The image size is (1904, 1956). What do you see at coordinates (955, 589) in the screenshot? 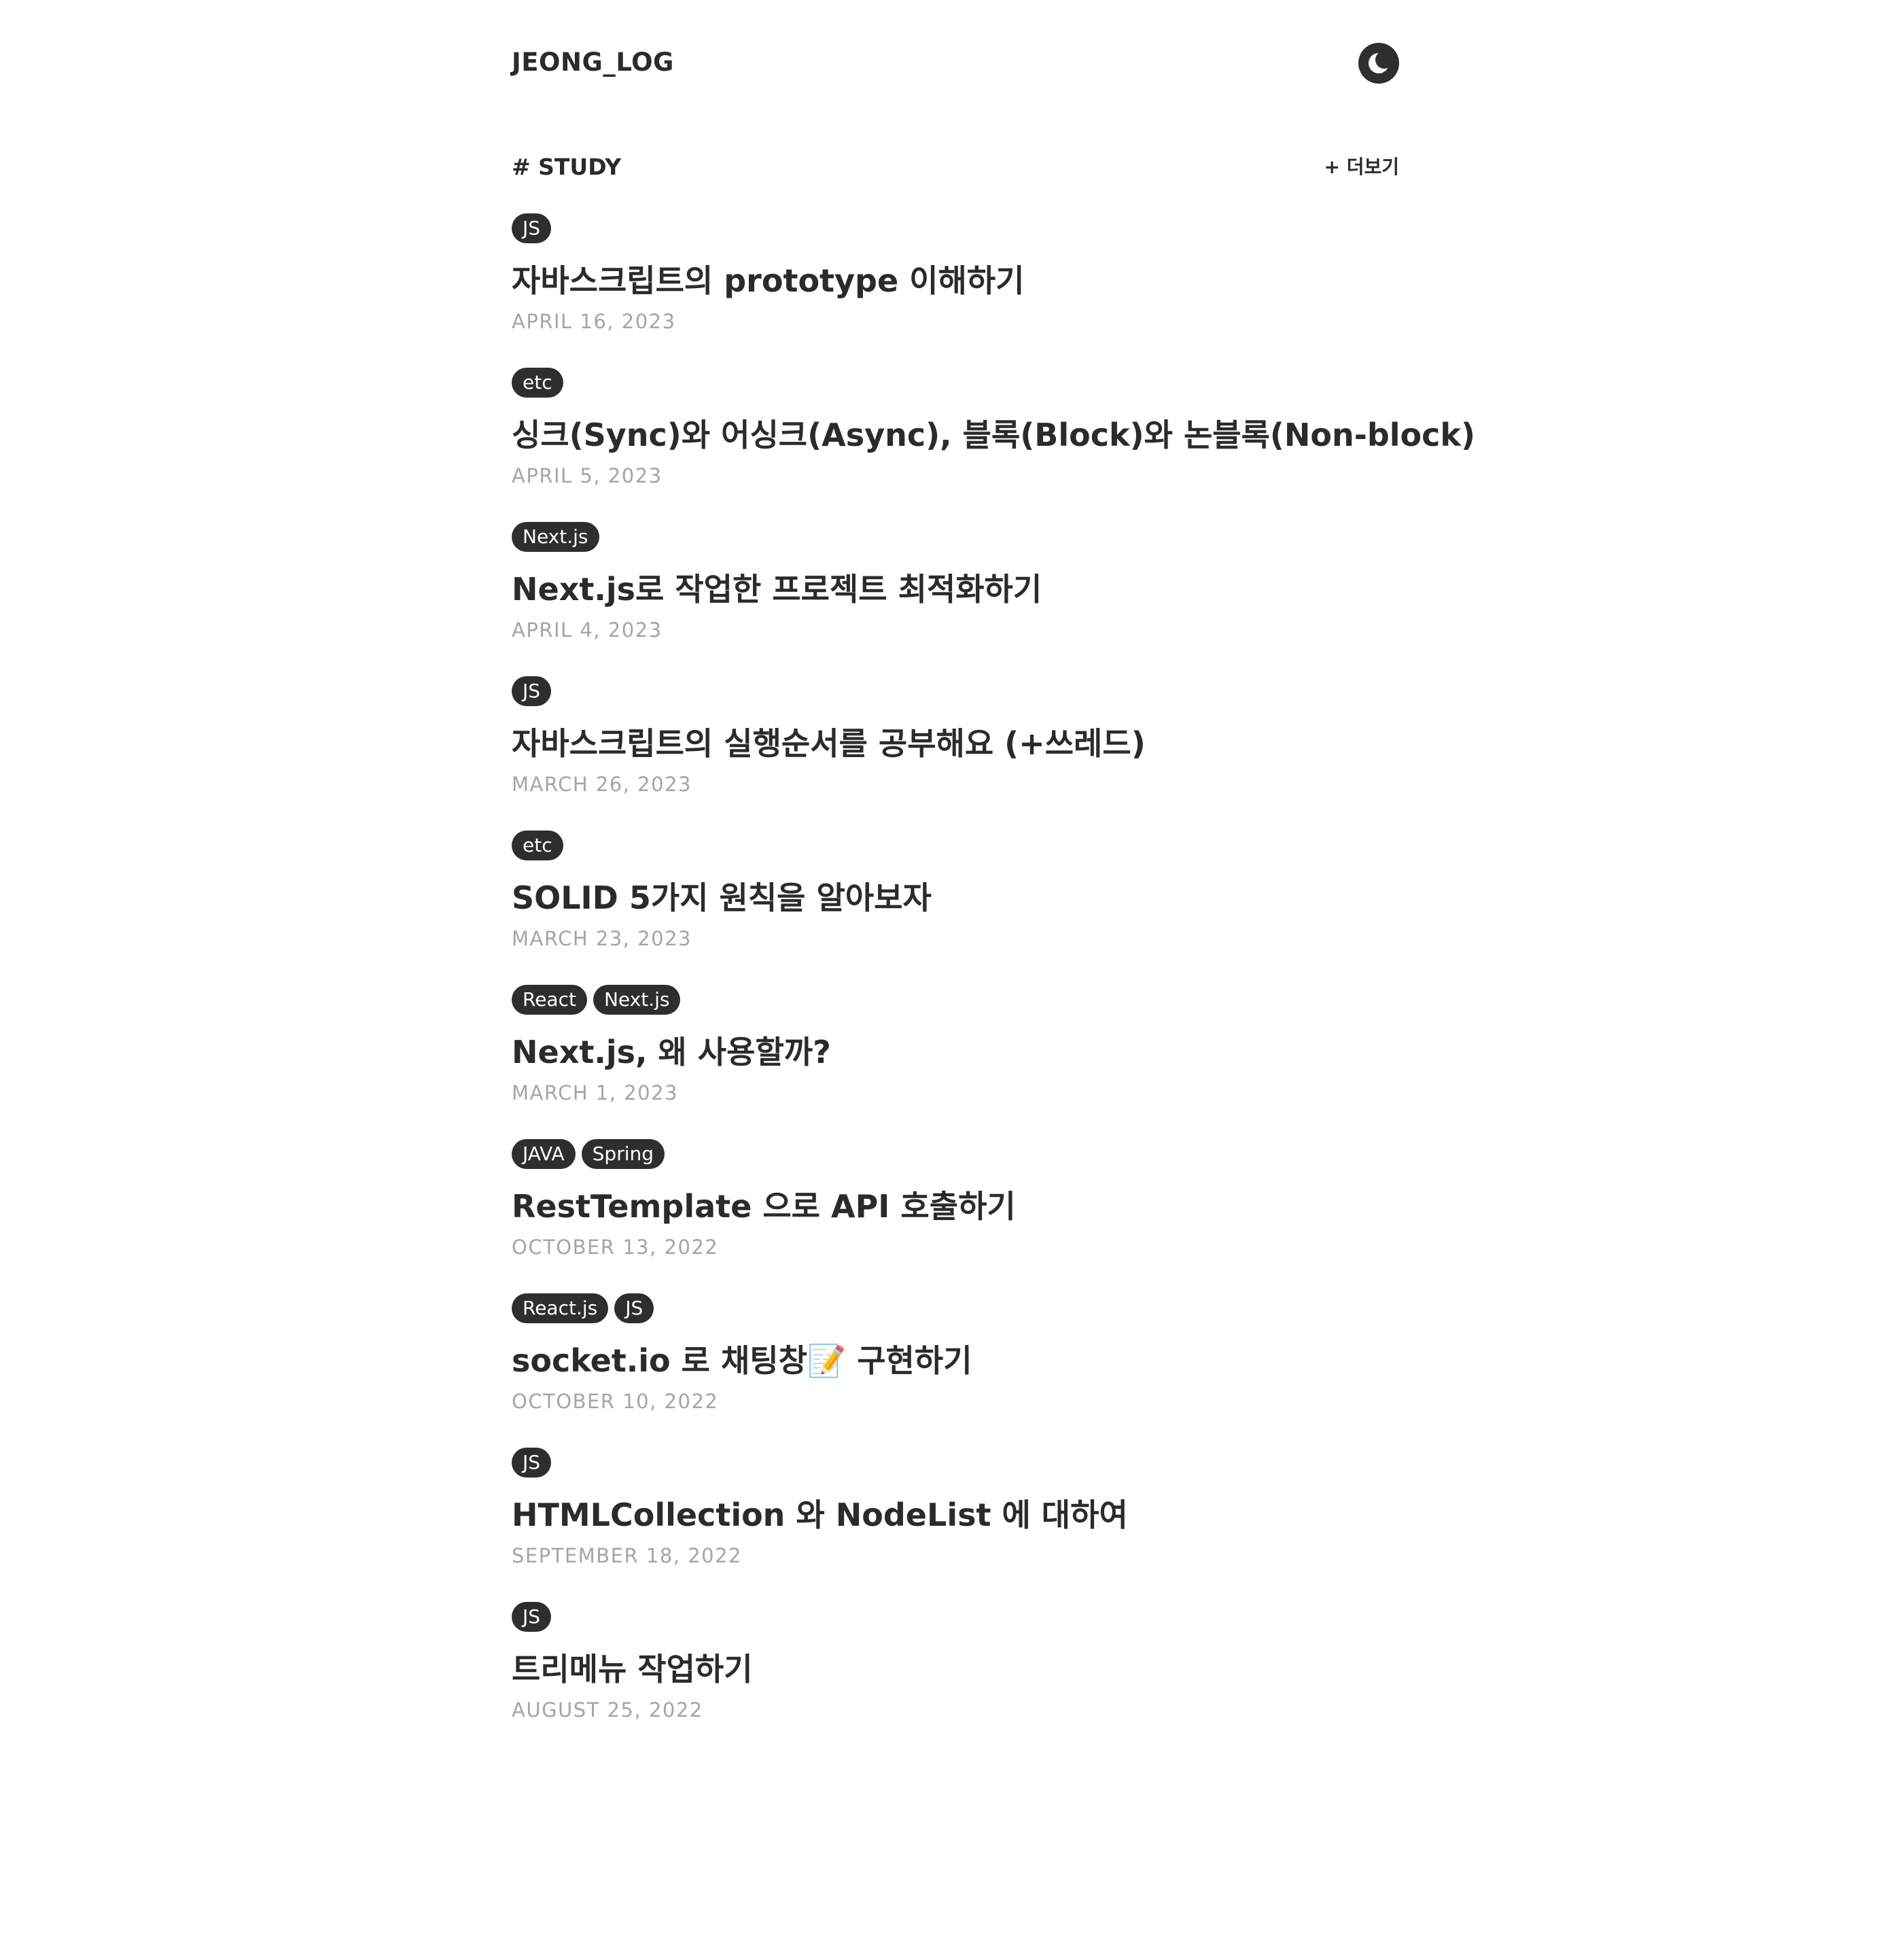
I see `post-title: Next.js로 작업한 프로젝트 최적화하기` at bounding box center [955, 589].